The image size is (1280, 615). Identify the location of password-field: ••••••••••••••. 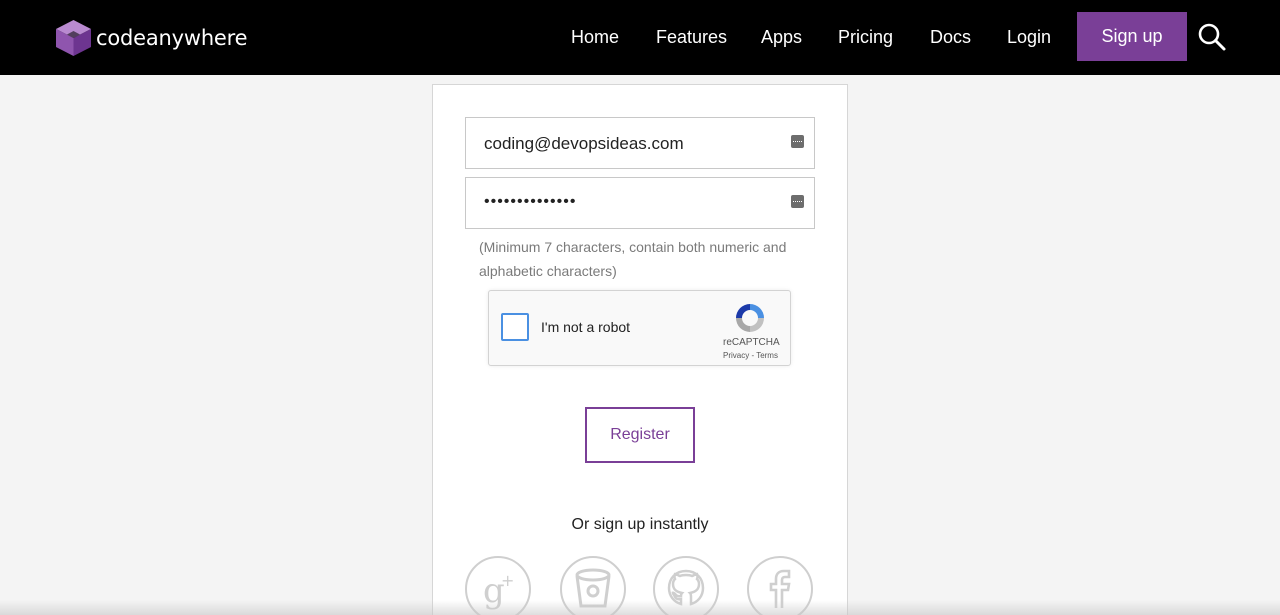
(640, 203).